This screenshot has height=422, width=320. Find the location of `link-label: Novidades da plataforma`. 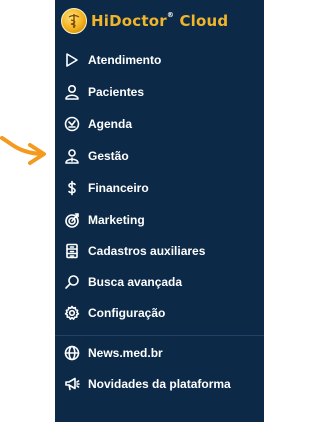

link-label: Novidades da plataforma is located at coordinates (159, 384).